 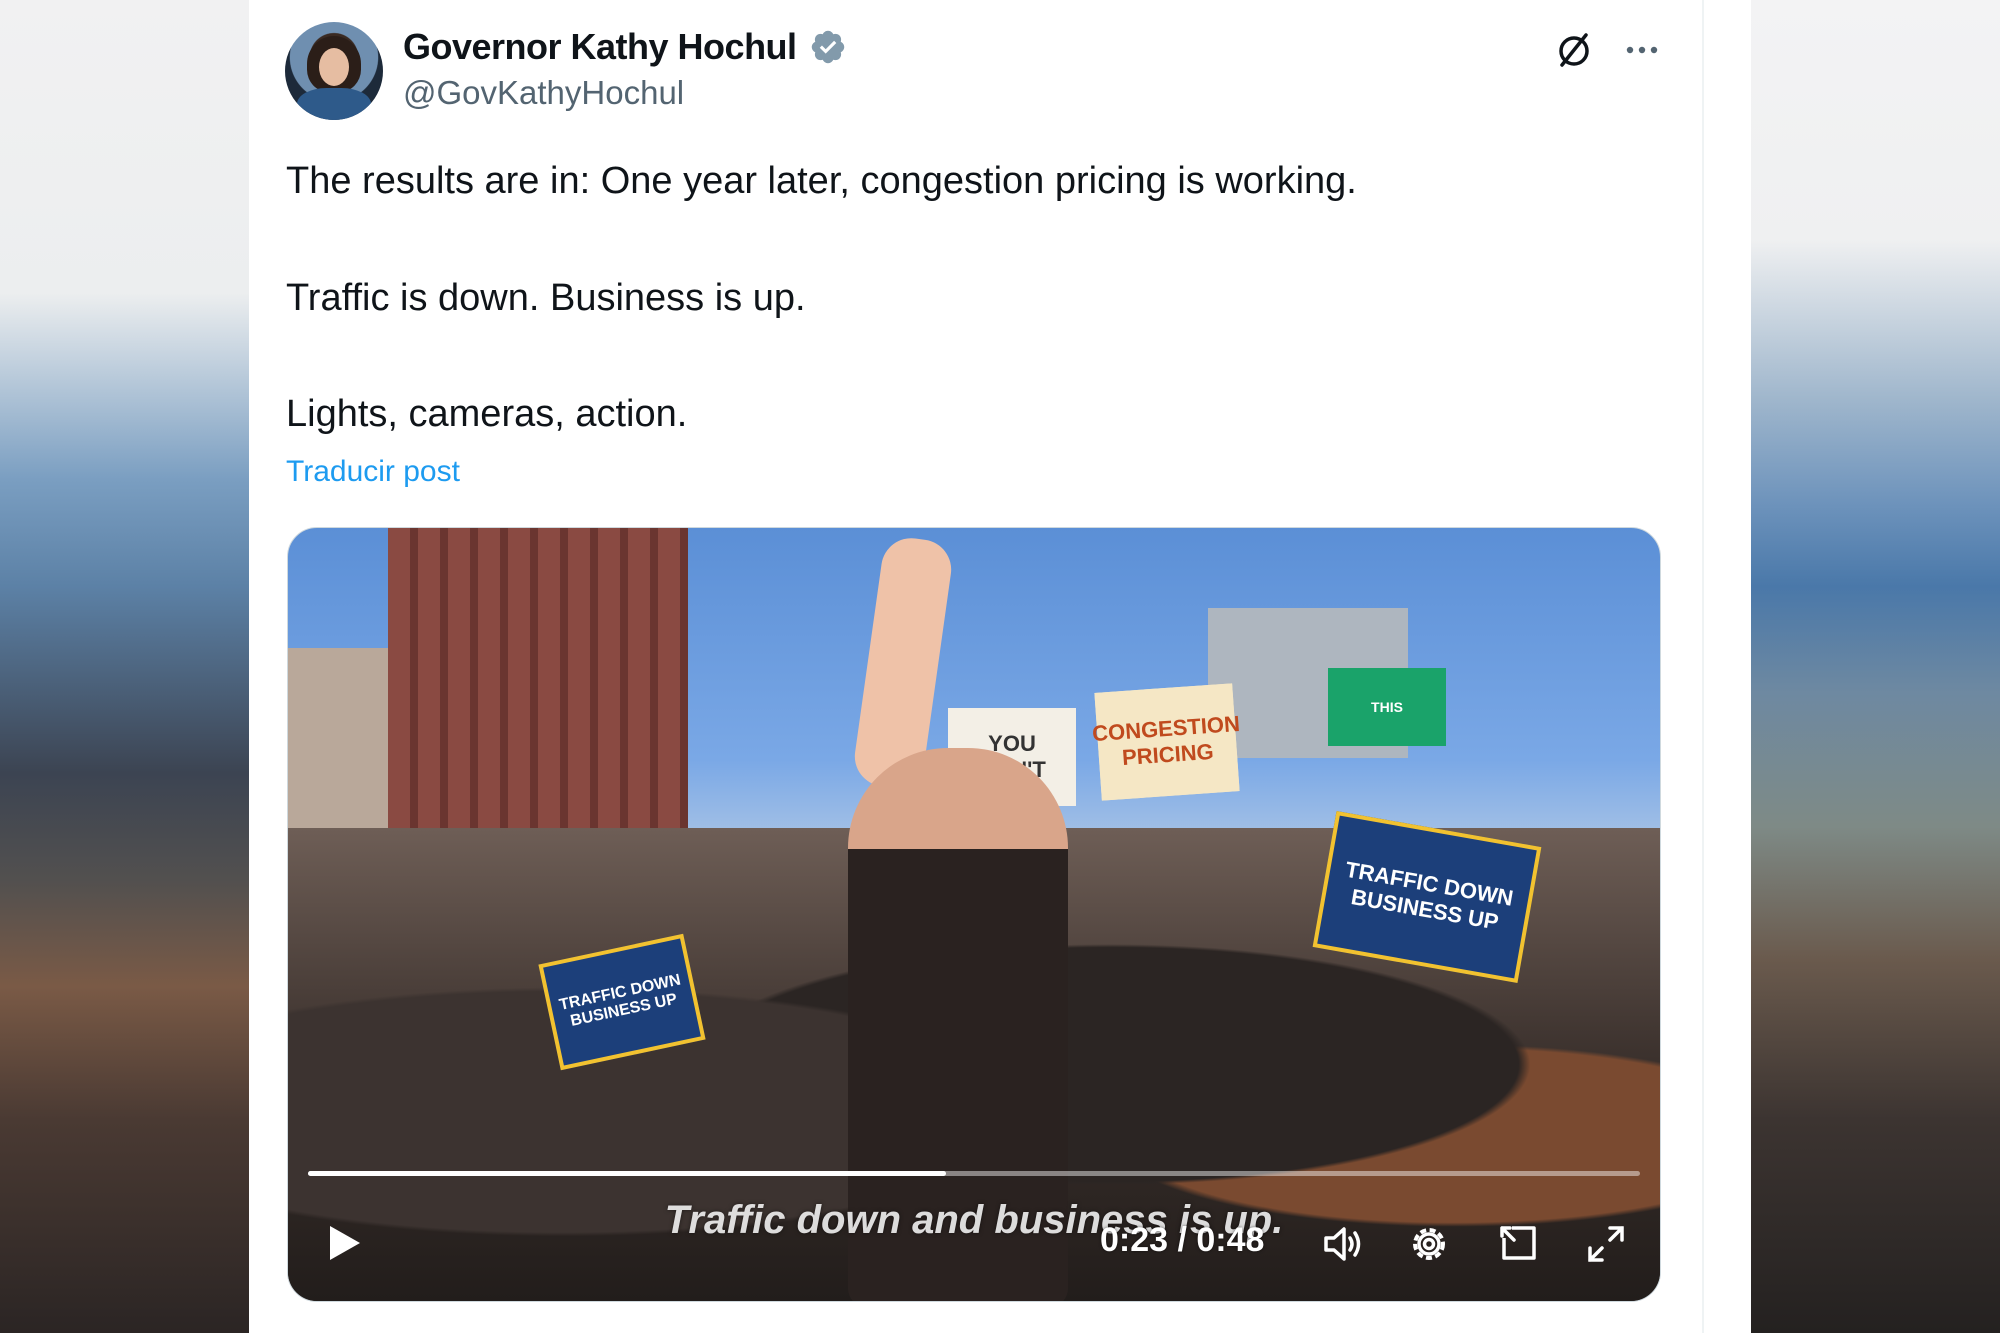 What do you see at coordinates (538, 688) in the screenshot?
I see `video-frame-building` at bounding box center [538, 688].